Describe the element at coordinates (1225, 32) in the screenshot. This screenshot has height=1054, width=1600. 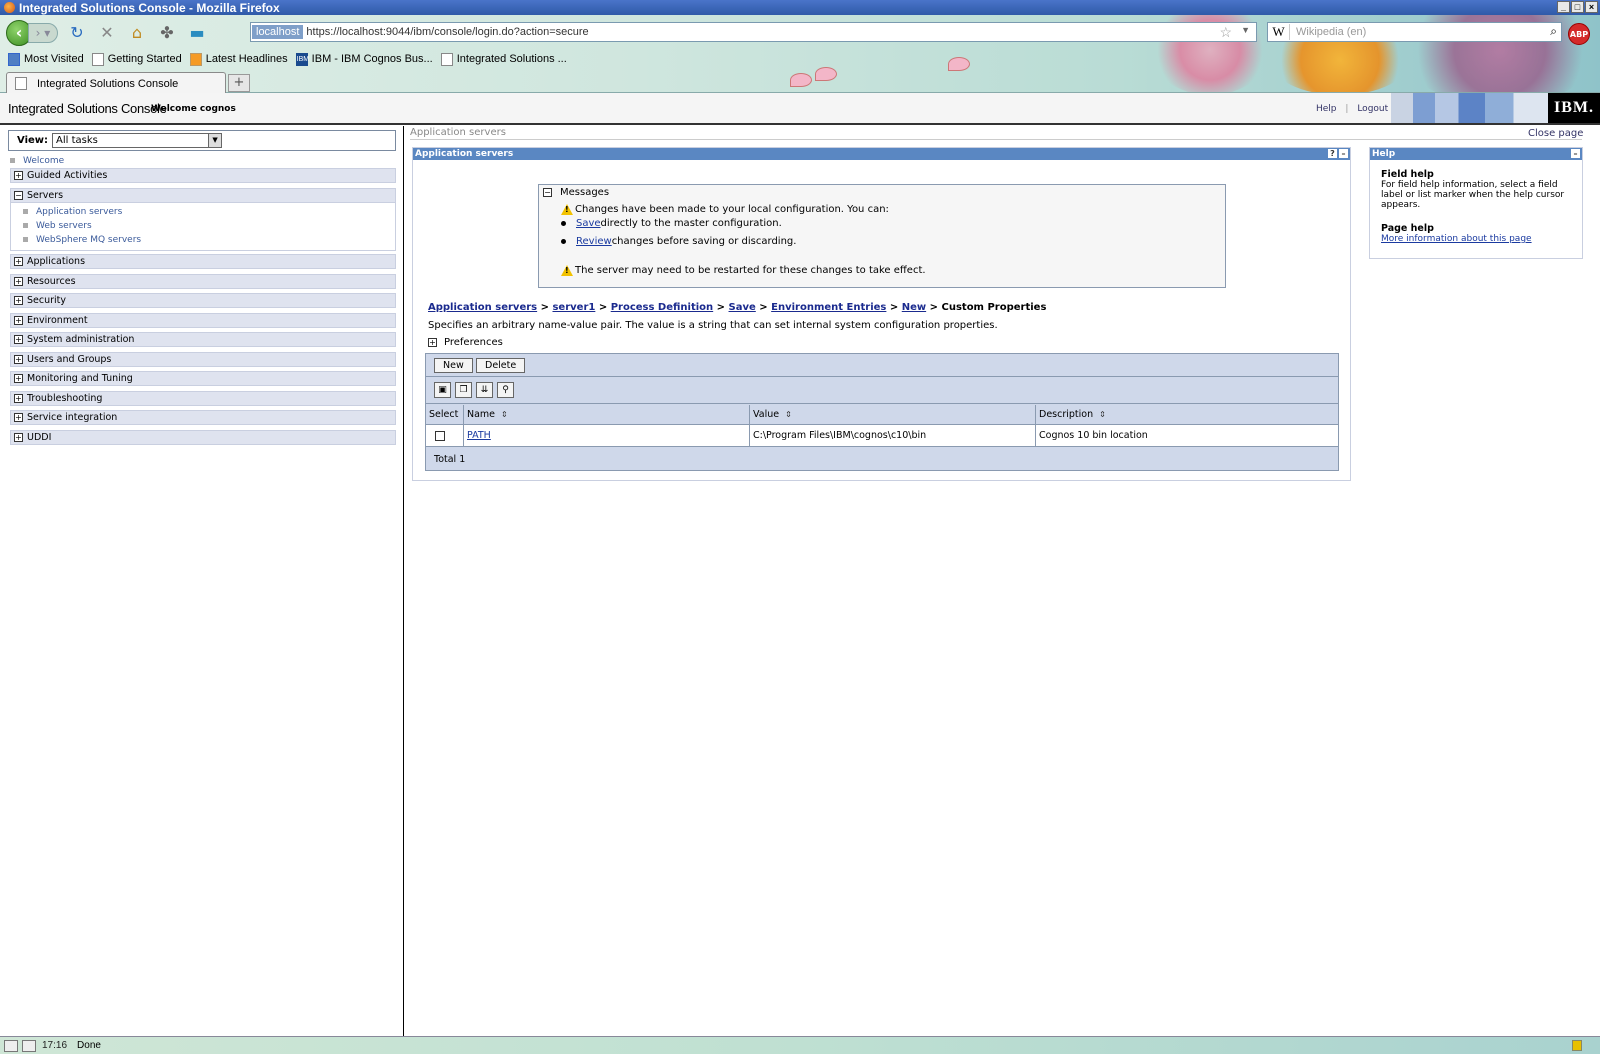
I see `bookmark-star-icon: ☆` at that location.